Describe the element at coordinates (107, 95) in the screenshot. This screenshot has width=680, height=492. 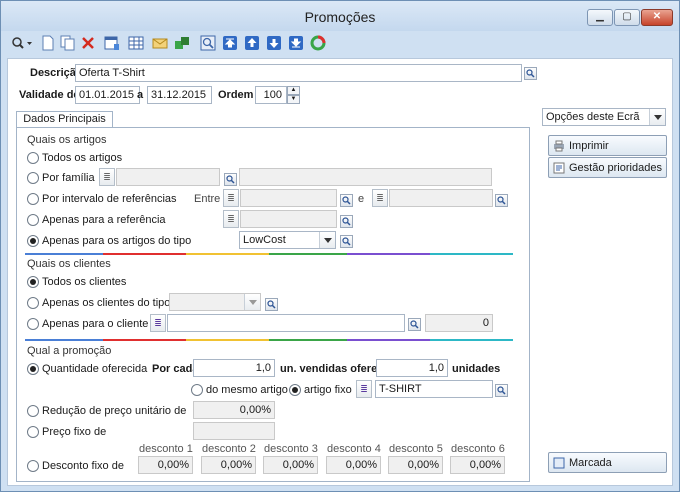
I see `validade-from-input: 01.01.2015` at that location.